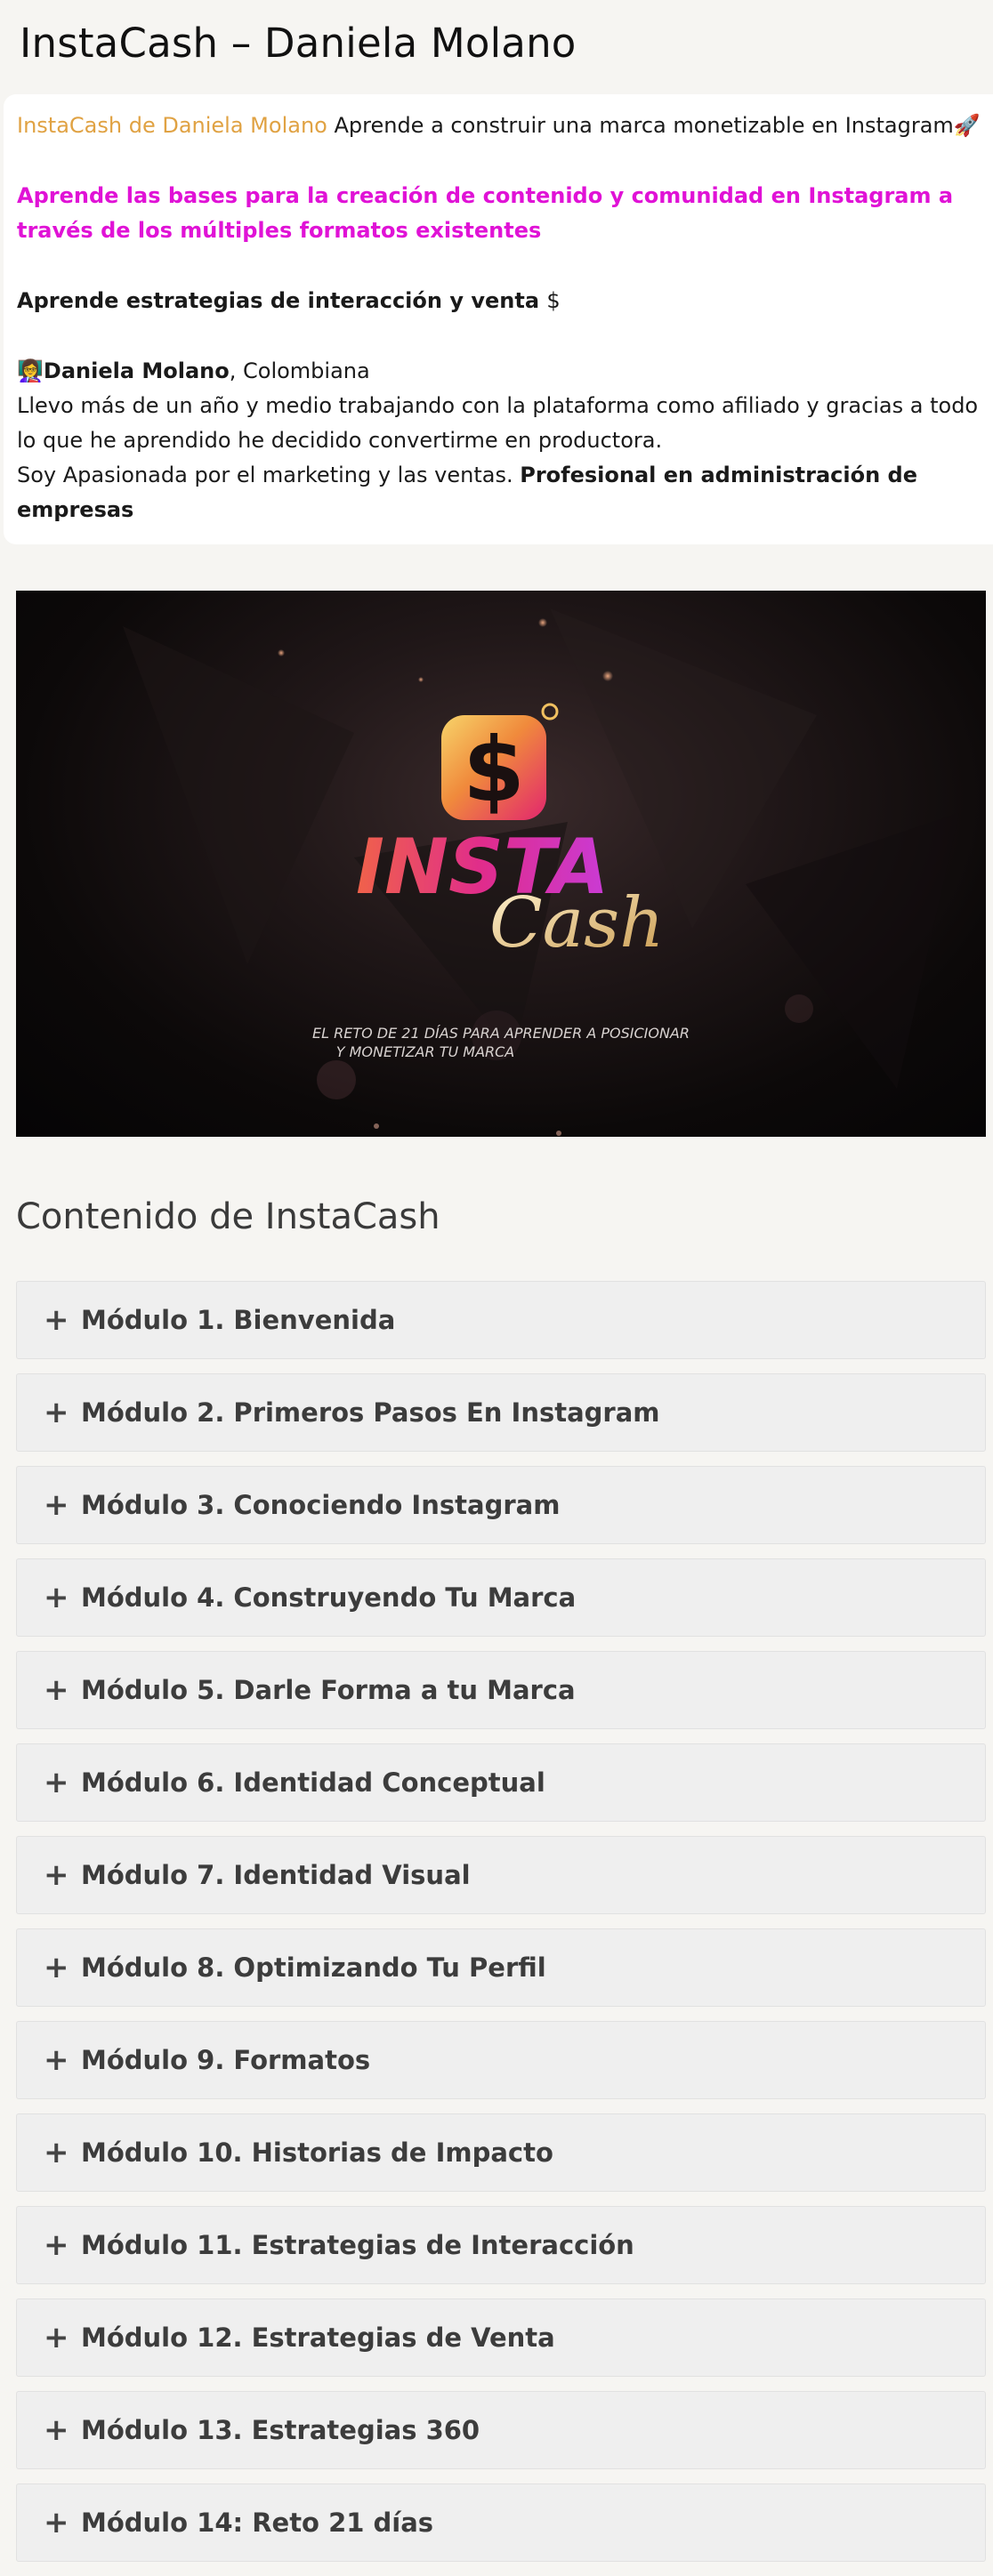  Describe the element at coordinates (317, 2152) in the screenshot. I see `module-title: Módulo 10. Historias de Impacto` at that location.